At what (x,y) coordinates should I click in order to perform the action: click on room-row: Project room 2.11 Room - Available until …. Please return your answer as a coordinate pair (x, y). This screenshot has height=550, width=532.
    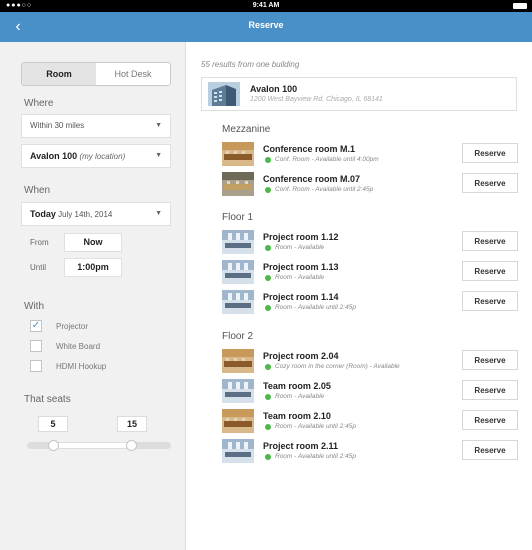
    Looking at the image, I should click on (370, 451).